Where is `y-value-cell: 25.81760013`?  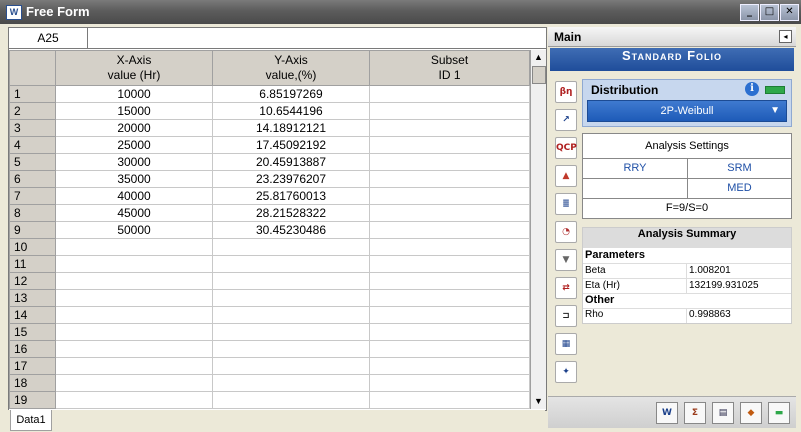
y-value-cell: 25.81760013 is located at coordinates (291, 196).